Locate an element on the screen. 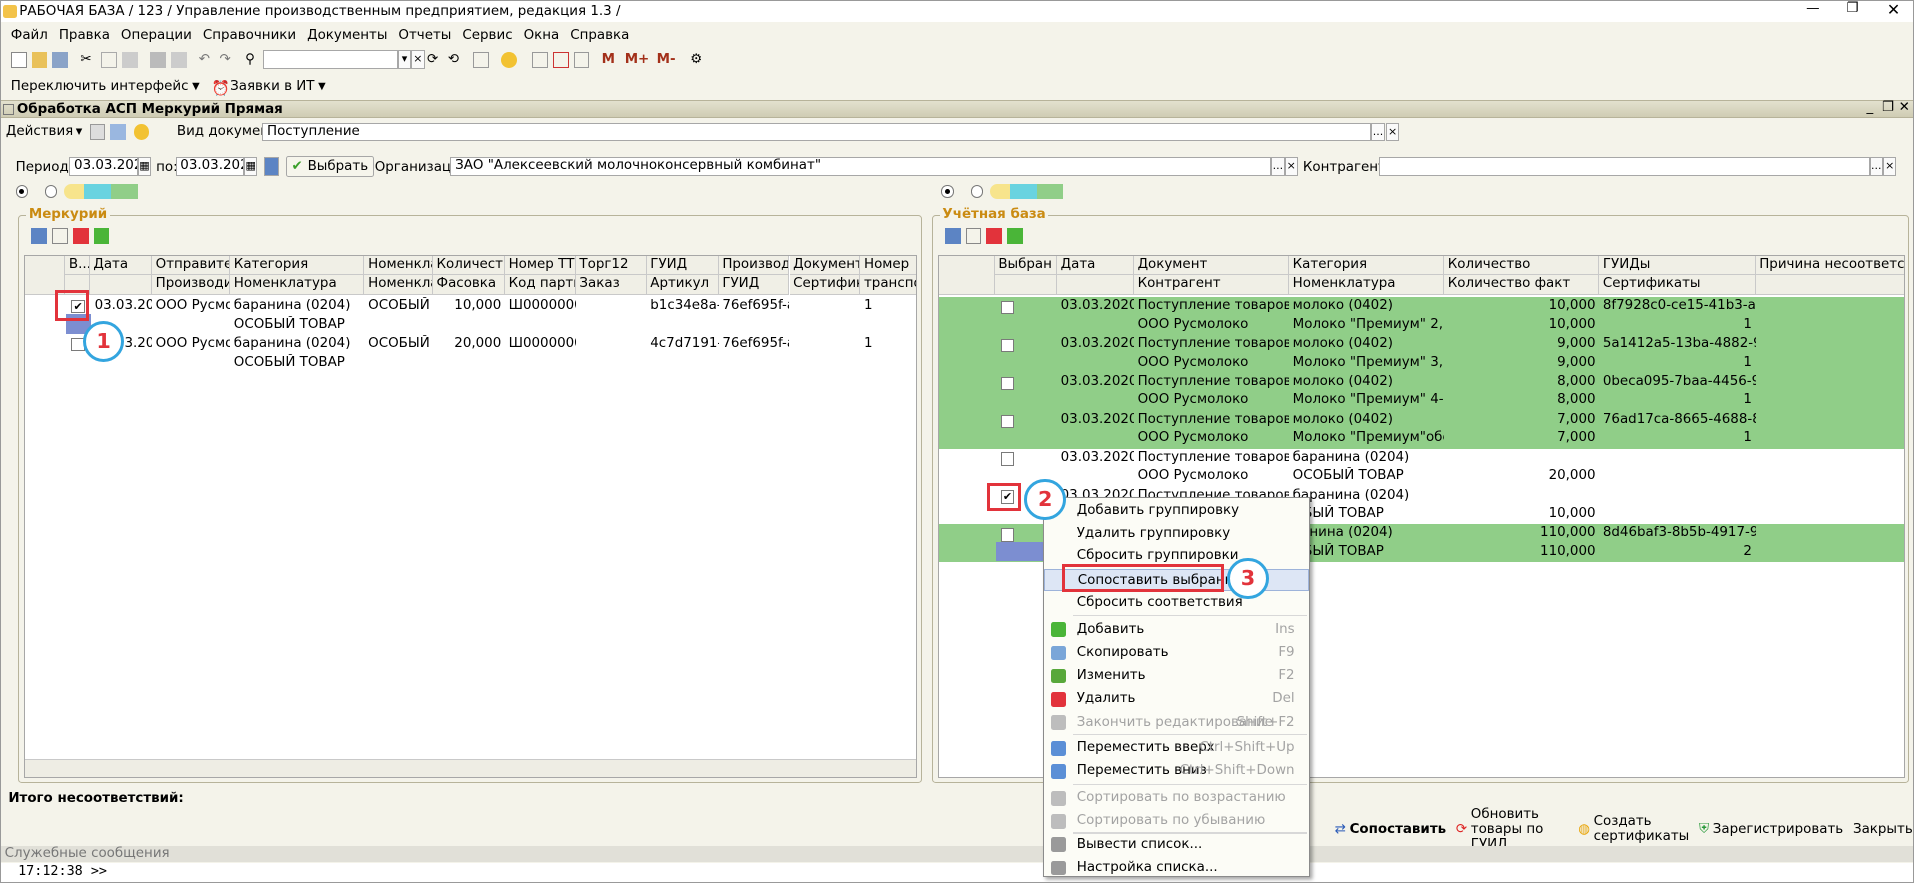 This screenshot has width=1914, height=883. select-button: ✔ Выбрать is located at coordinates (329, 166).